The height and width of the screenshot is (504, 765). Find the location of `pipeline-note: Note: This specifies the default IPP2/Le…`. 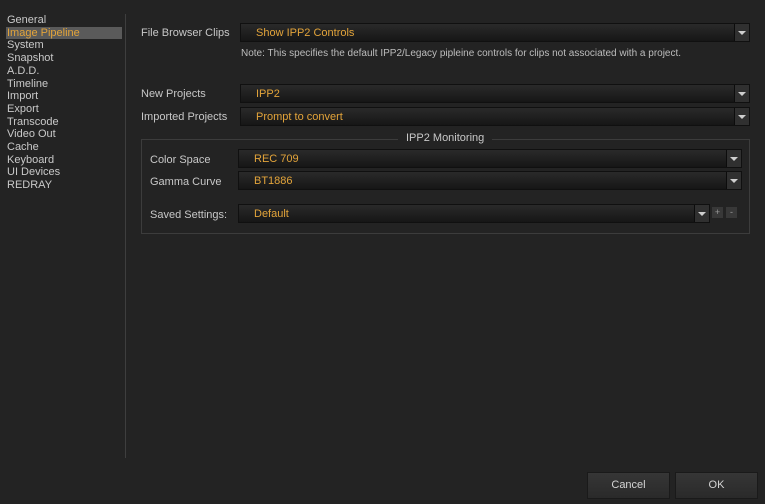

pipeline-note: Note: This specifies the default IPP2/Le… is located at coordinates (461, 53).